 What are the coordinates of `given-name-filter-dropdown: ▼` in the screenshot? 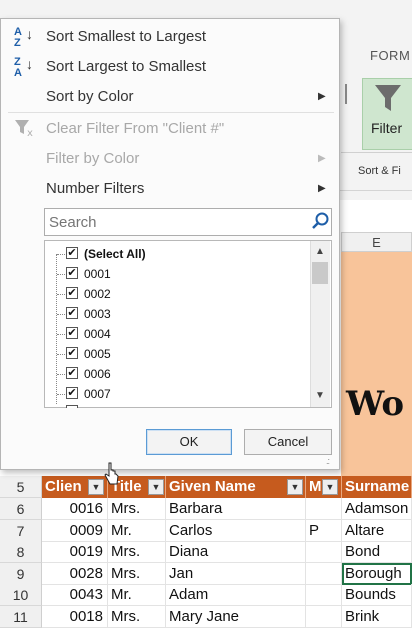 It's located at (295, 487).